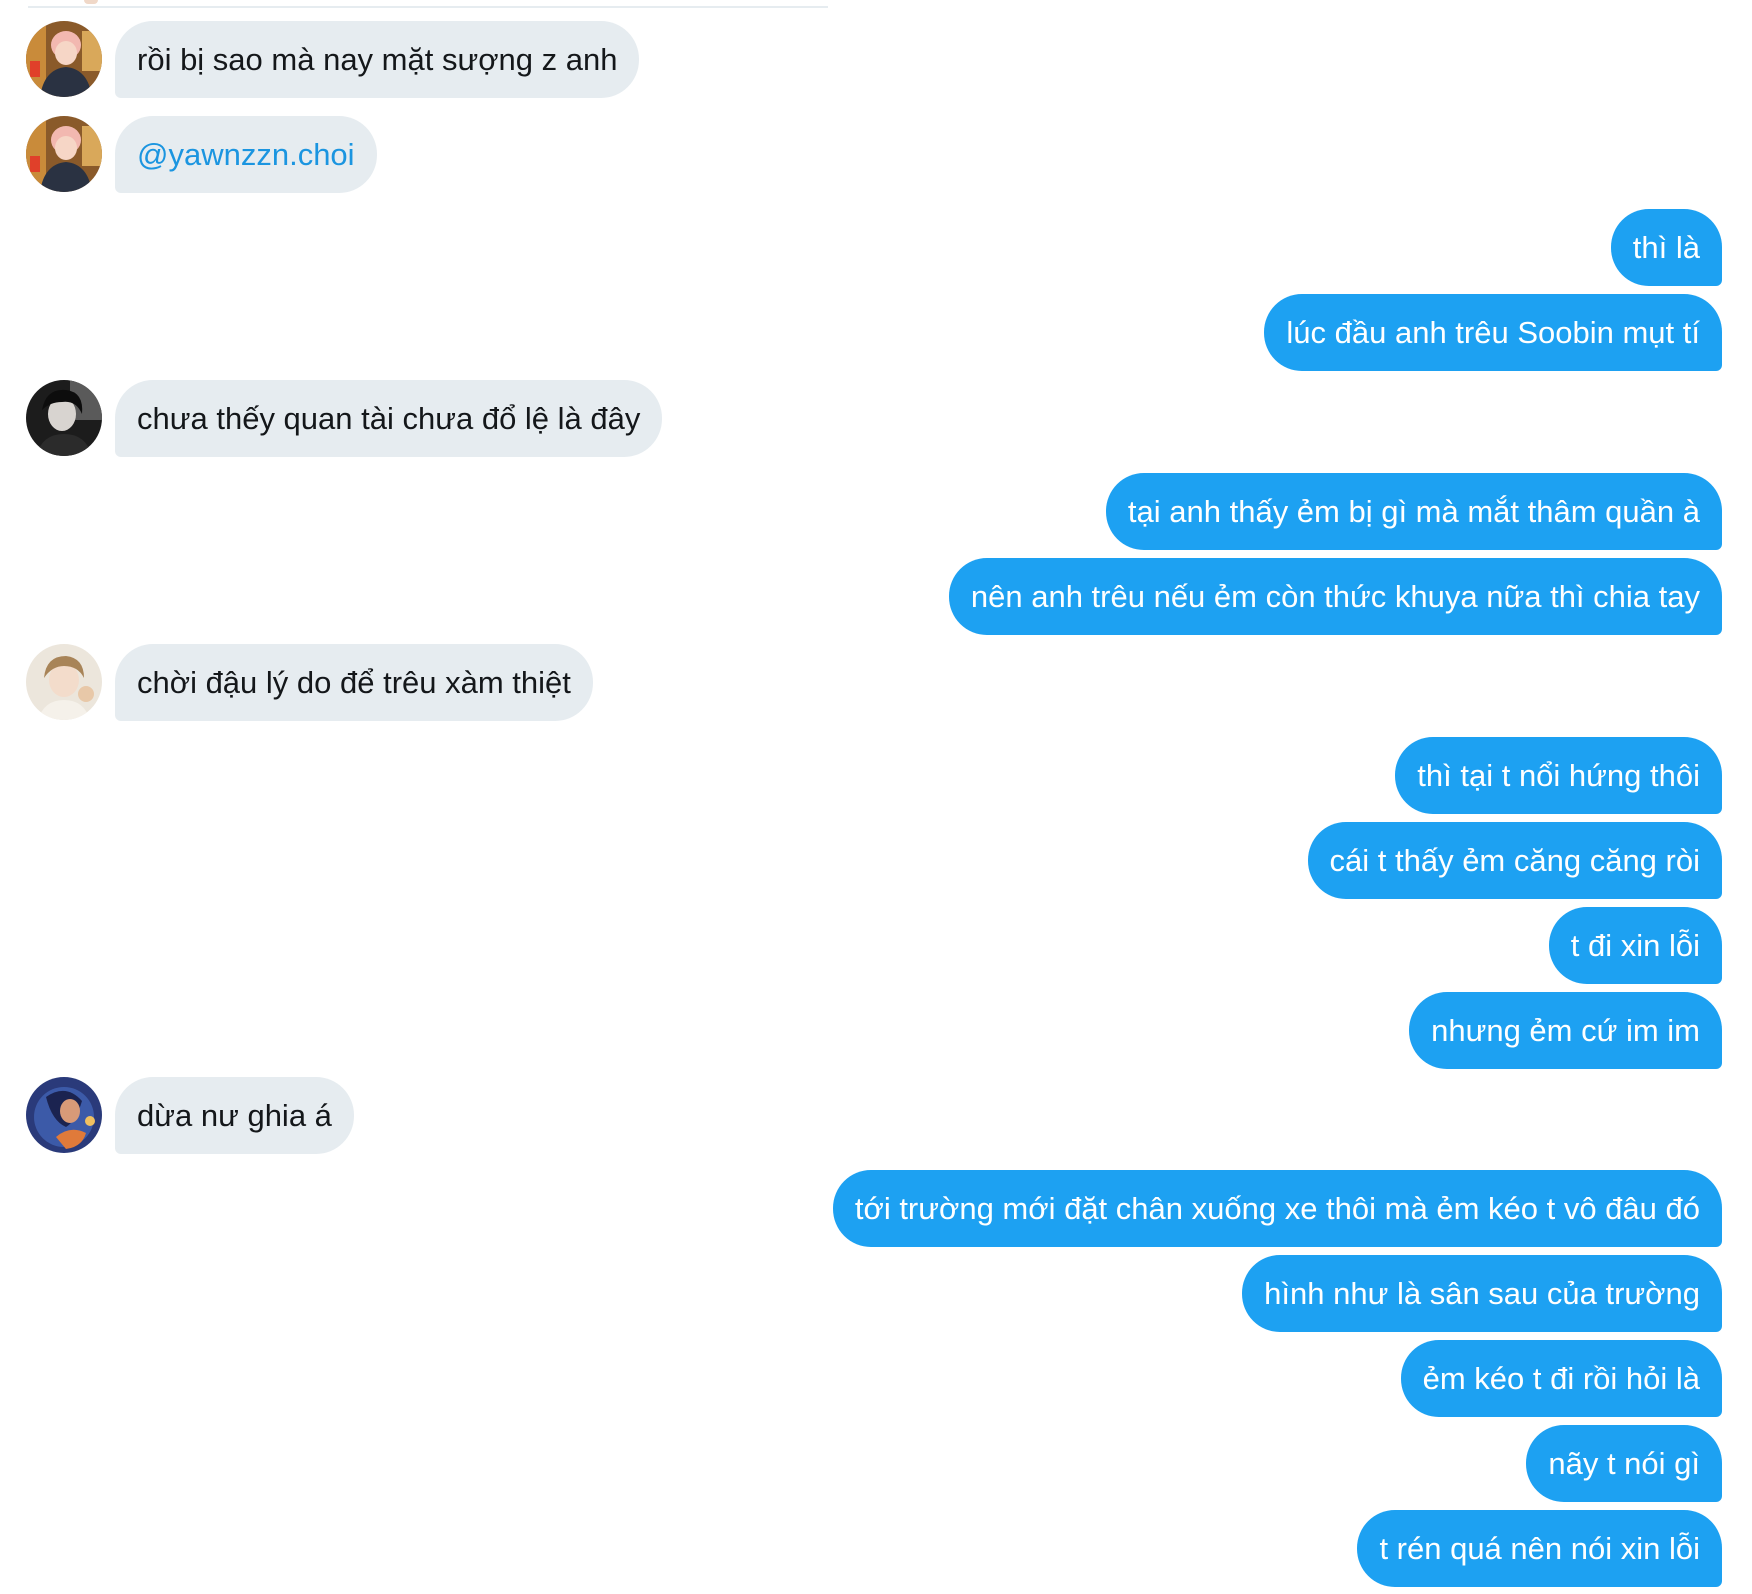  Describe the element at coordinates (1565, 1030) in the screenshot. I see `outgoing-message: nhưng ẻm cứ im im` at that location.